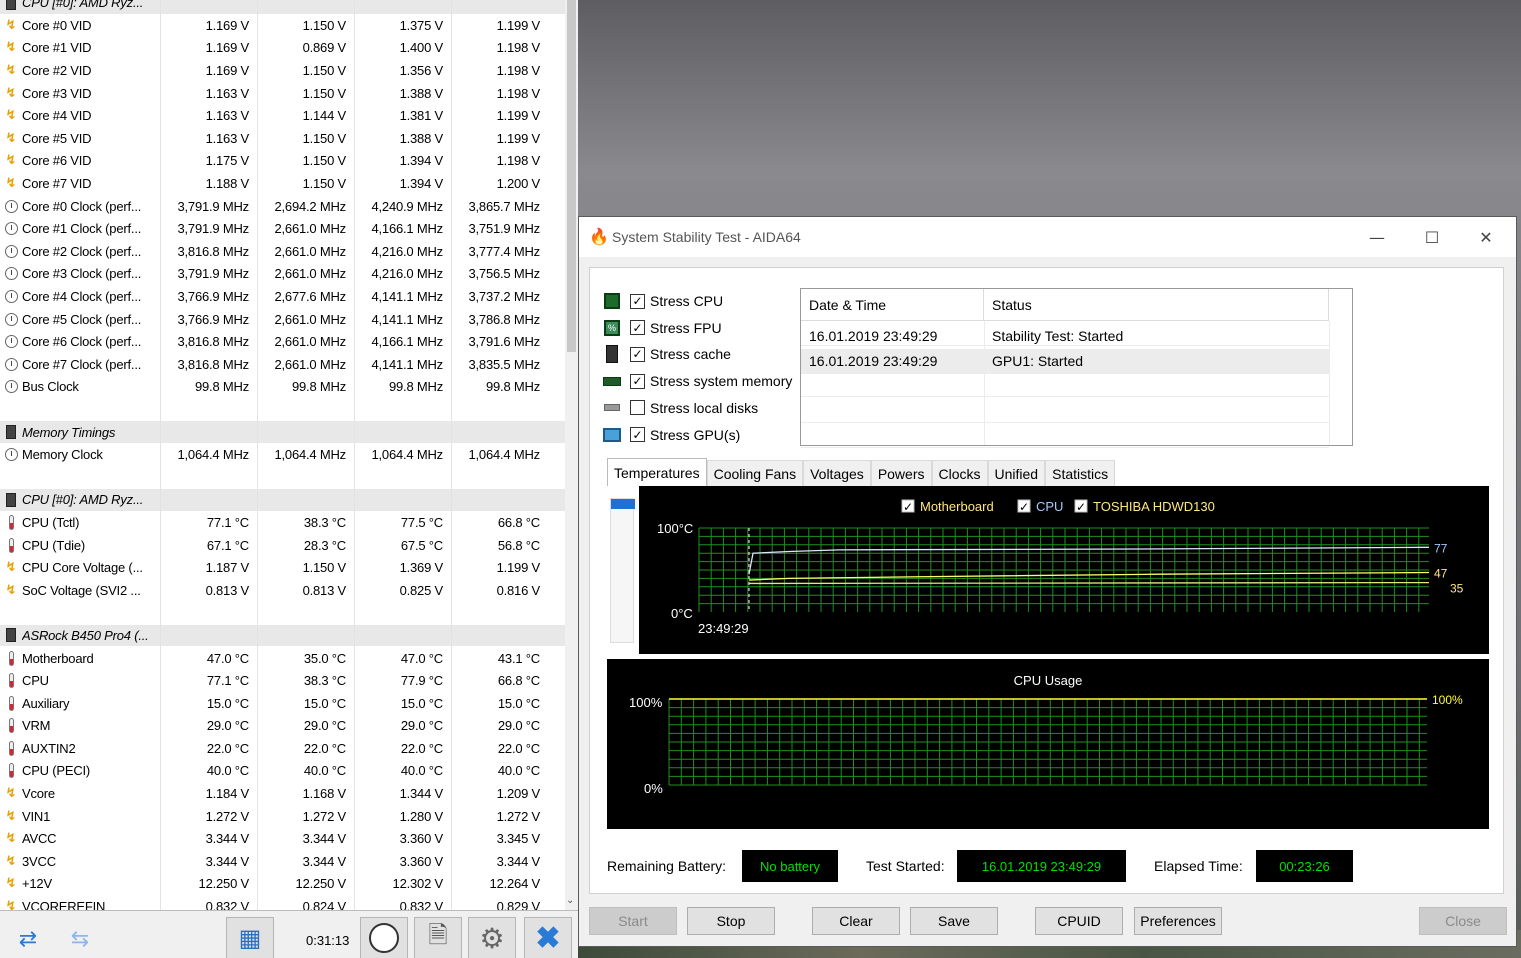 The height and width of the screenshot is (958, 1521). What do you see at coordinates (571, 455) in the screenshot?
I see `sensor-scrollbar: ⌄` at bounding box center [571, 455].